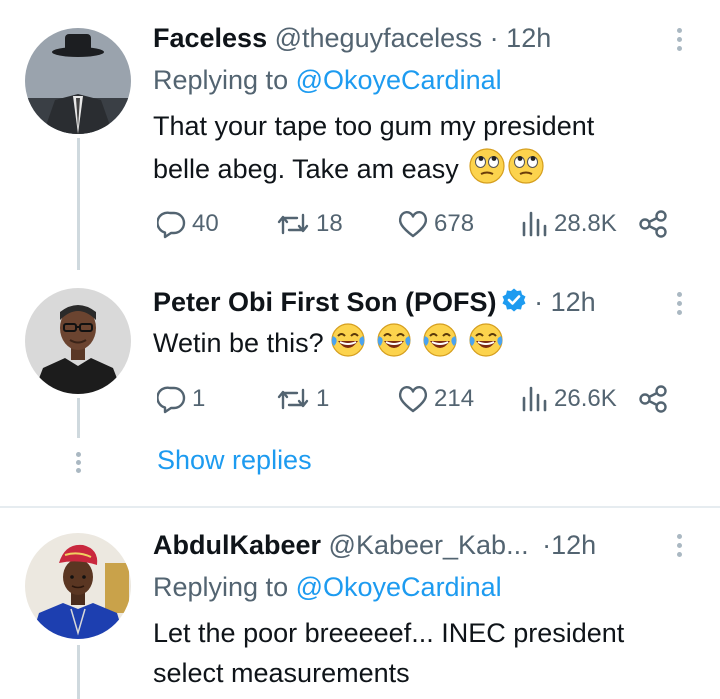 This screenshot has height=699, width=720. I want to click on tweet-2-more-icon, so click(679, 303).